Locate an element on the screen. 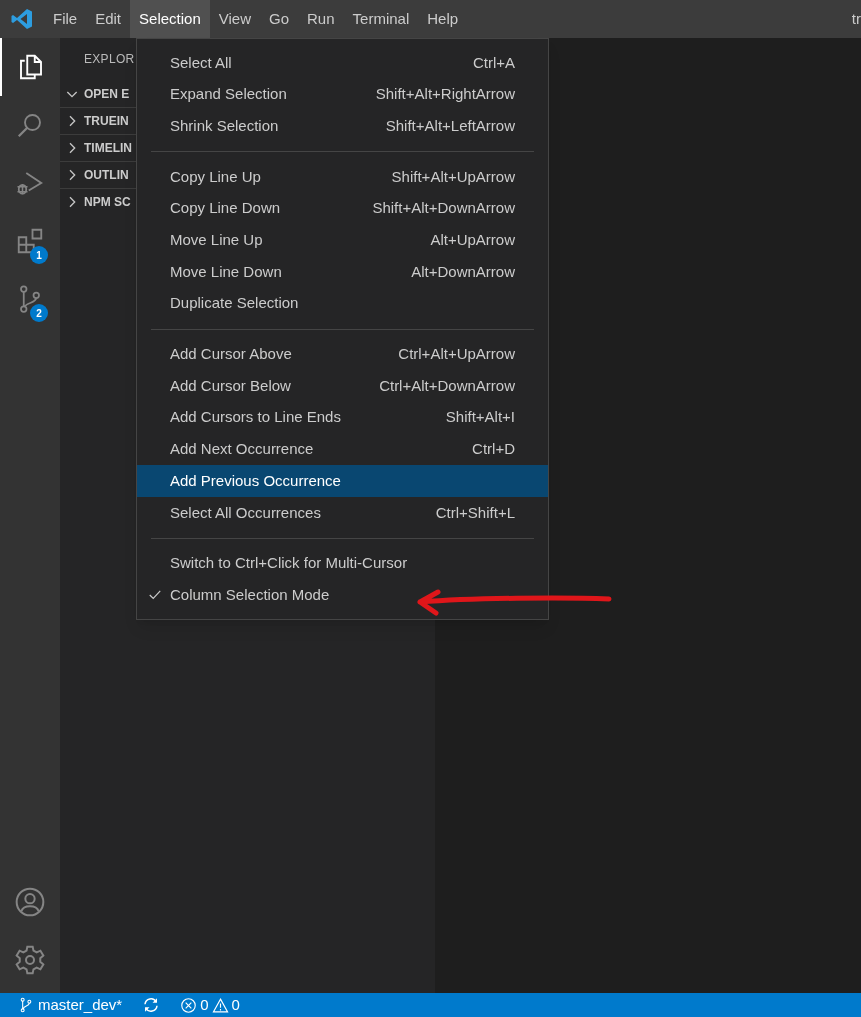 This screenshot has height=1017, width=861. sidebar-title: EXPLOR is located at coordinates (109, 59).